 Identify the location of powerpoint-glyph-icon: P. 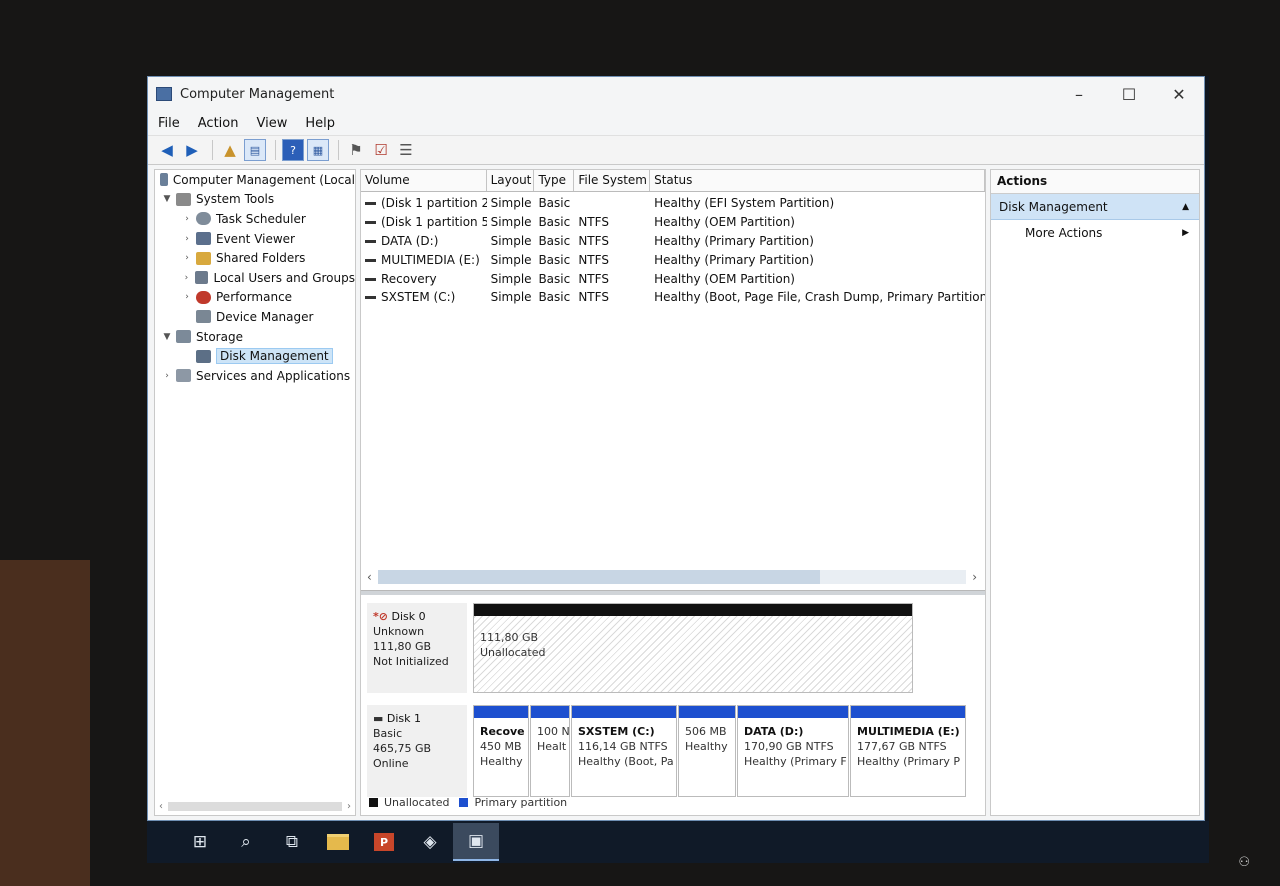
(384, 842).